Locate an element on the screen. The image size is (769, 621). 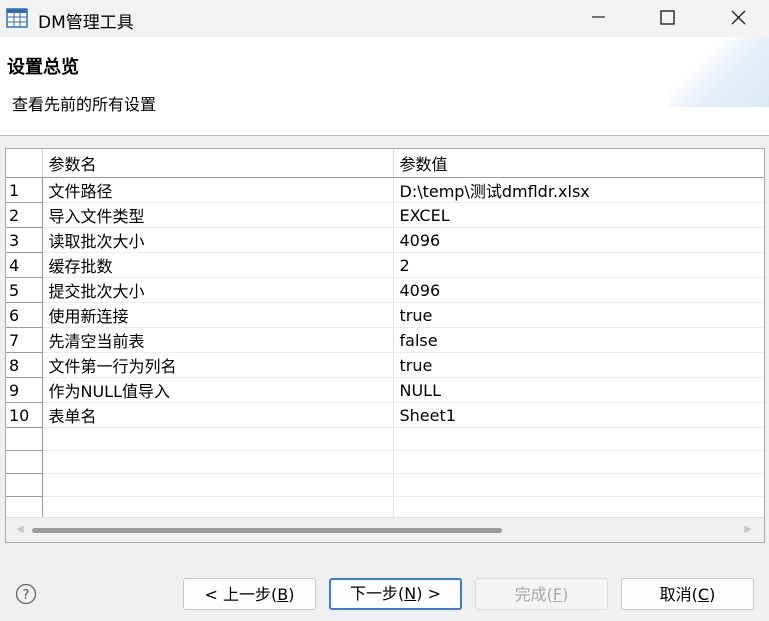
param-value-cell: EXCEL is located at coordinates (578, 215).